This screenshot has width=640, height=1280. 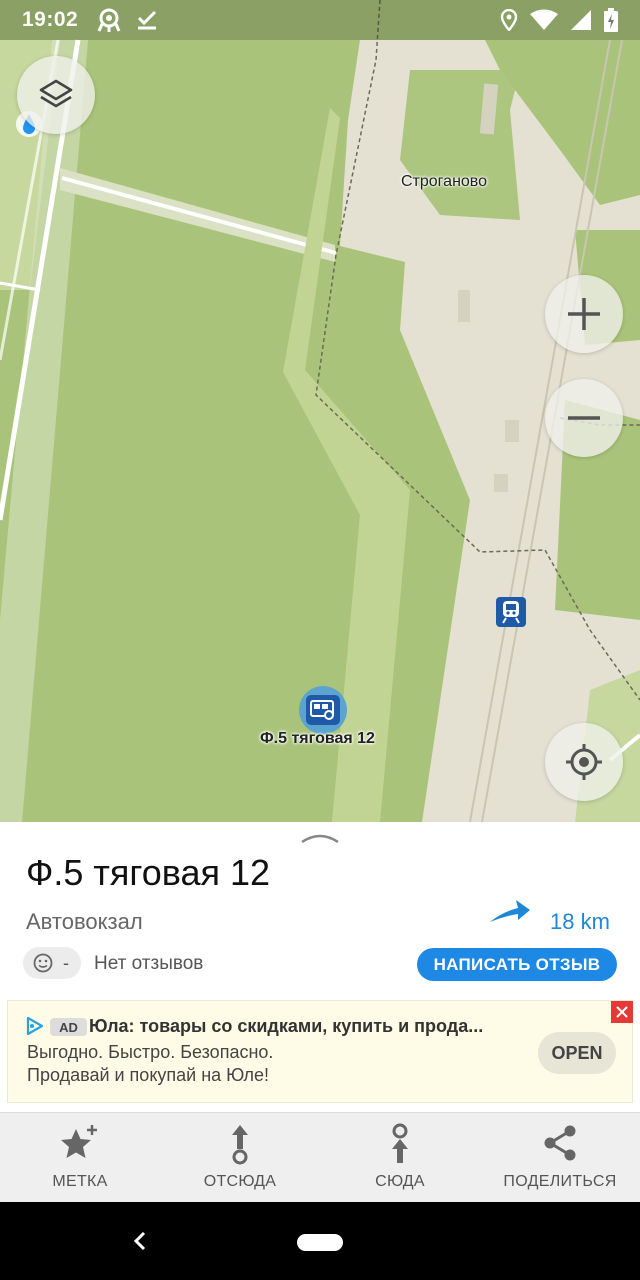 What do you see at coordinates (50, 19) in the screenshot?
I see `status-time: 19:02` at bounding box center [50, 19].